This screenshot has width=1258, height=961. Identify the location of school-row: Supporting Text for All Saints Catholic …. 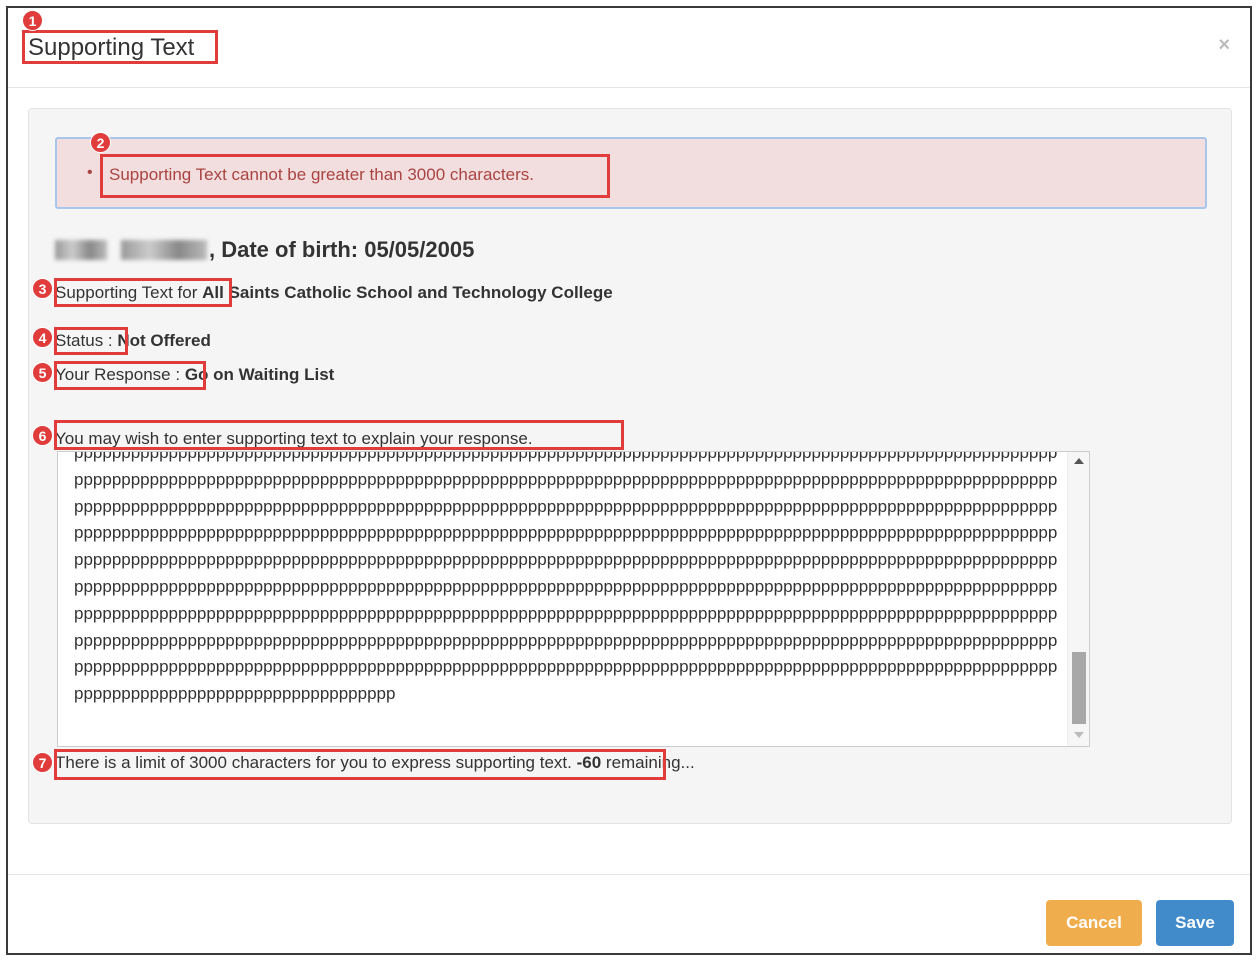
(334, 293).